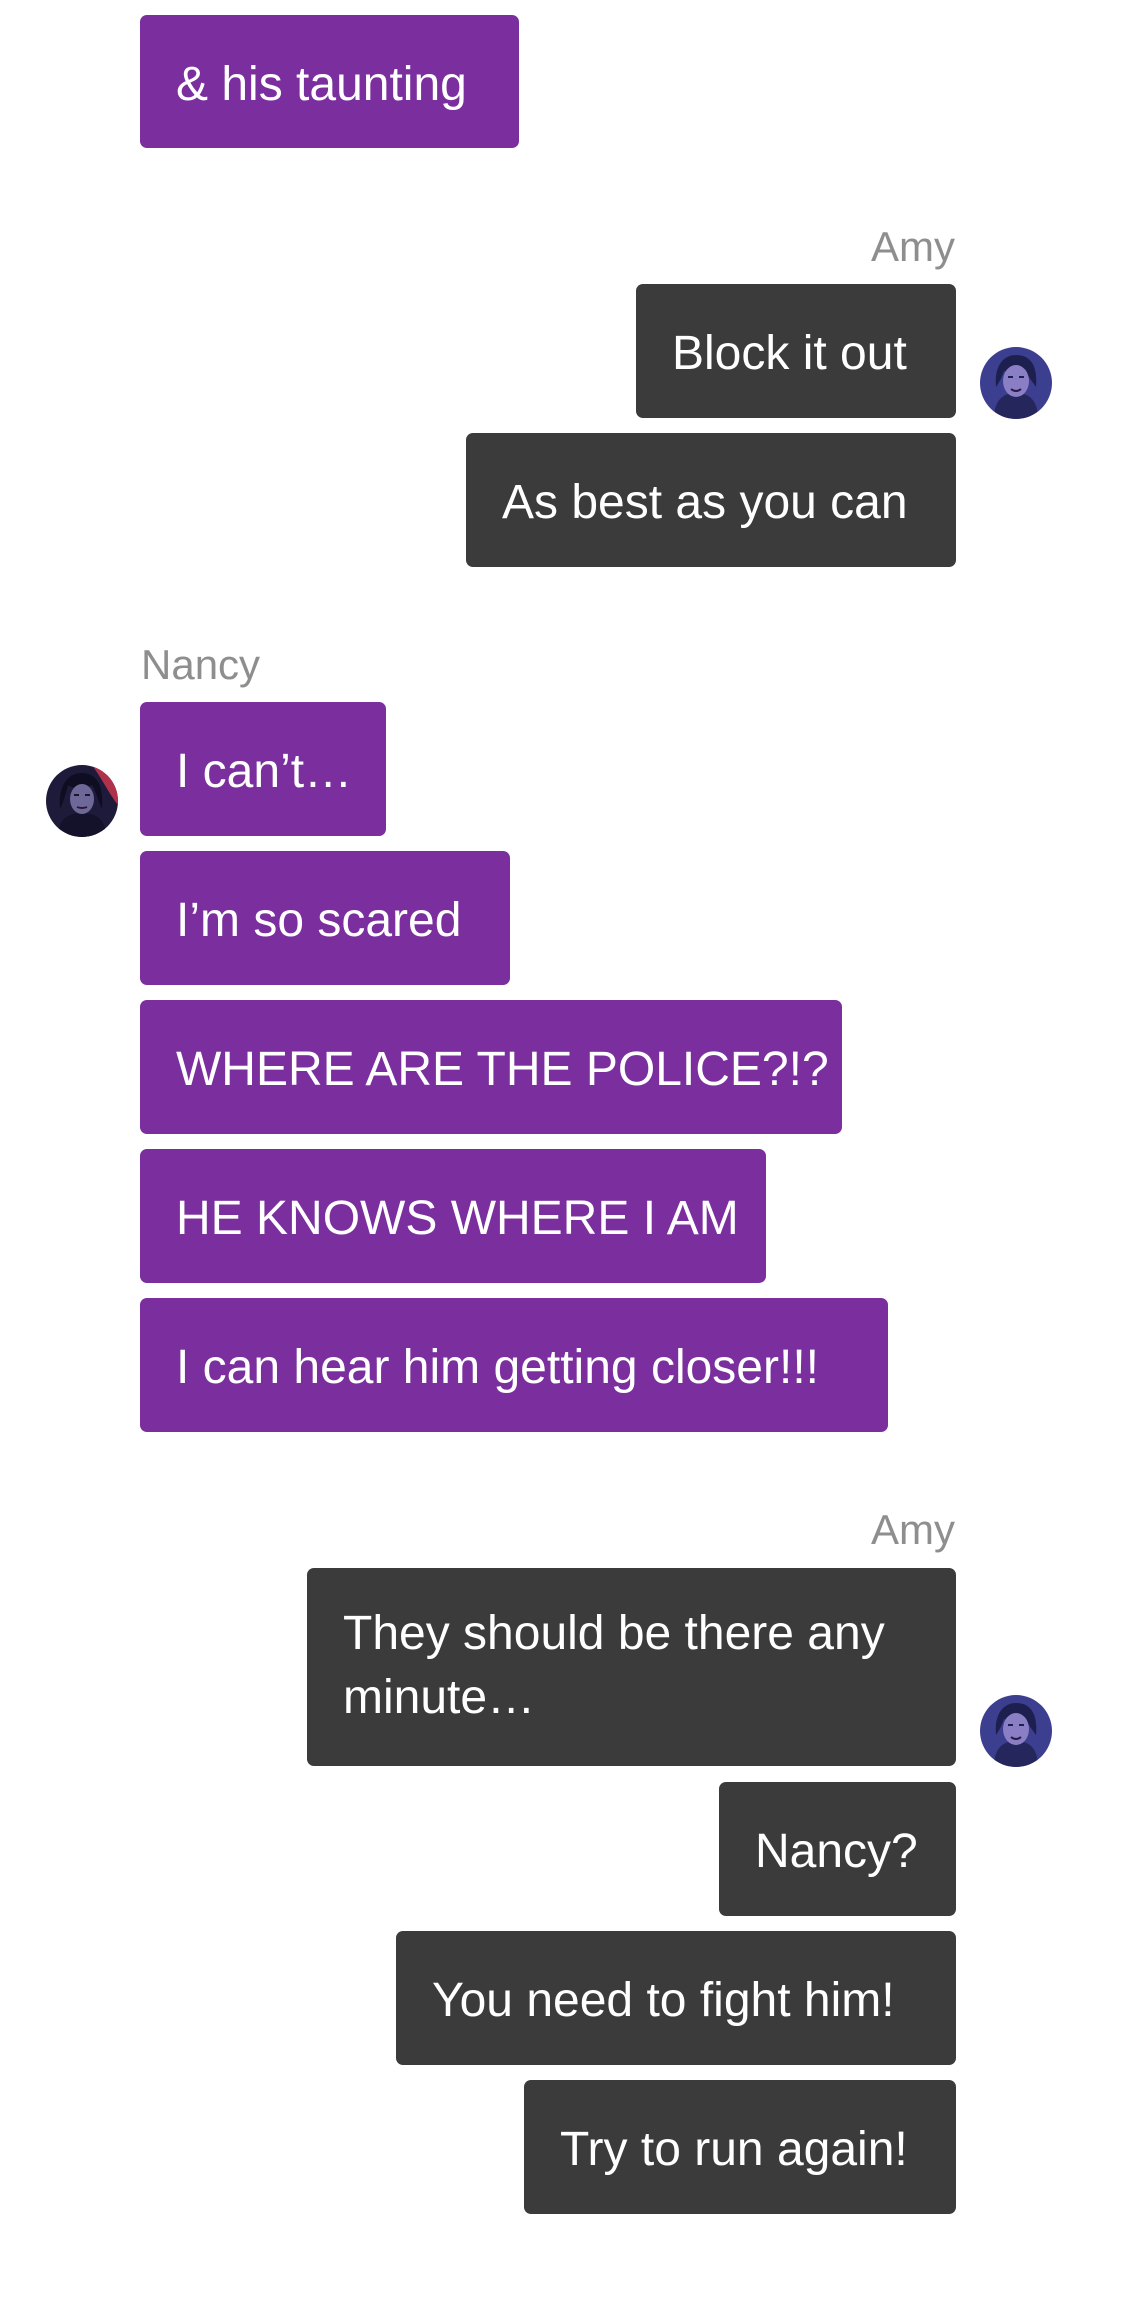  I want to click on message-bubble-nancy: I’m so scared, so click(325, 918).